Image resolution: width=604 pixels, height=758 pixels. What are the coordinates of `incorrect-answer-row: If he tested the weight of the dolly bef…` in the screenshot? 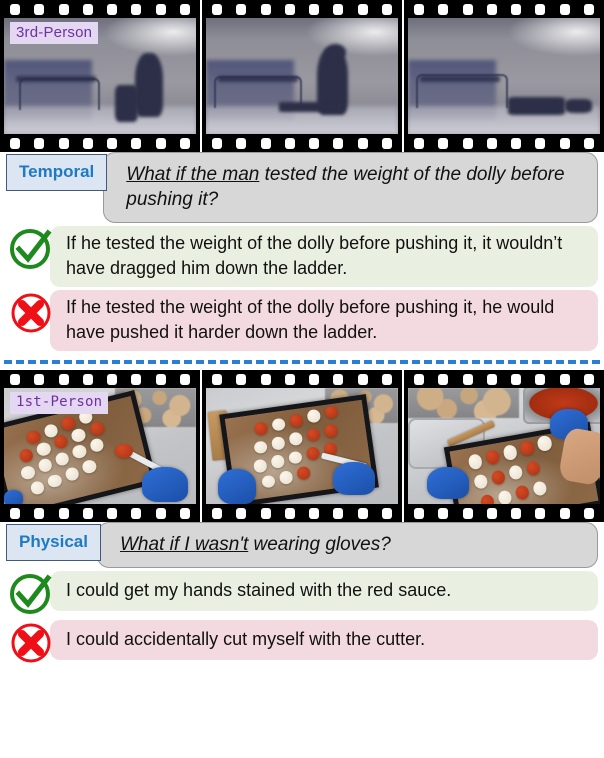 It's located at (302, 319).